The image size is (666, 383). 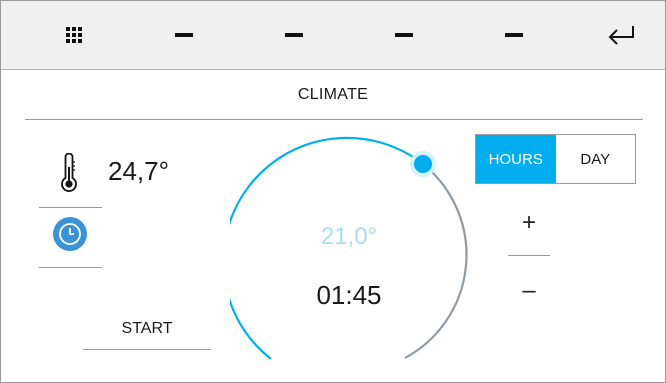 What do you see at coordinates (334, 119) in the screenshot?
I see `title-divider` at bounding box center [334, 119].